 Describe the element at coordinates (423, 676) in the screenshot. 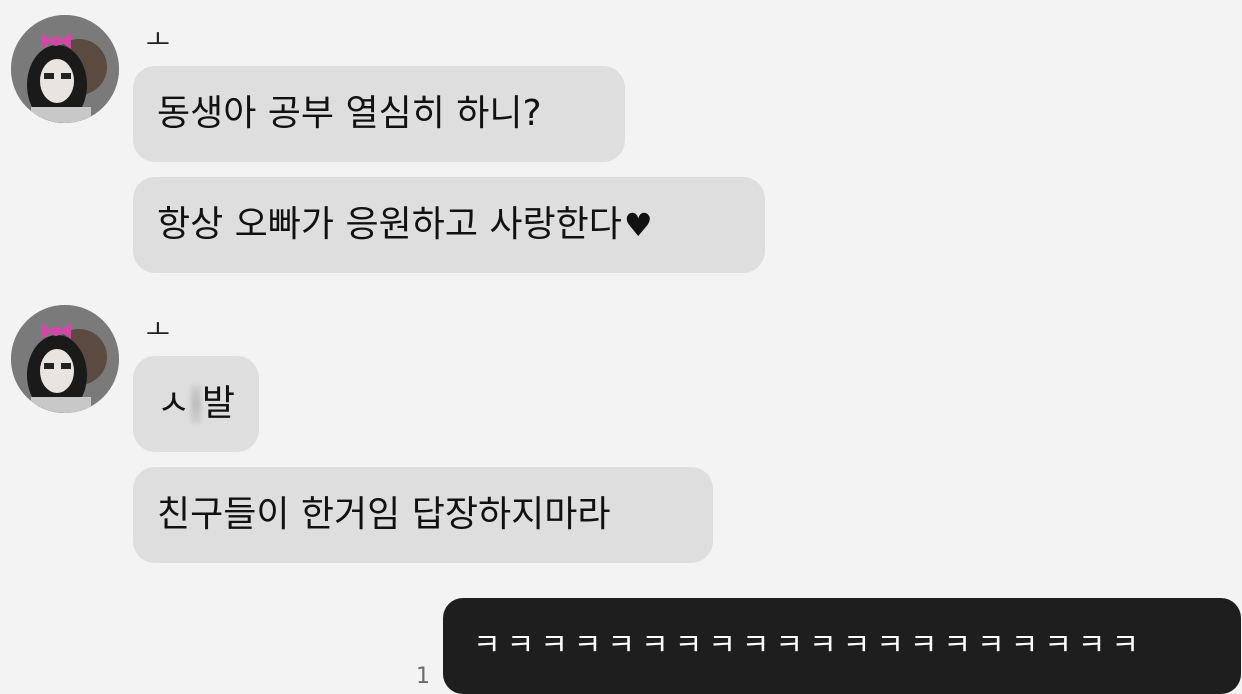

I see `unread-count: 1` at that location.